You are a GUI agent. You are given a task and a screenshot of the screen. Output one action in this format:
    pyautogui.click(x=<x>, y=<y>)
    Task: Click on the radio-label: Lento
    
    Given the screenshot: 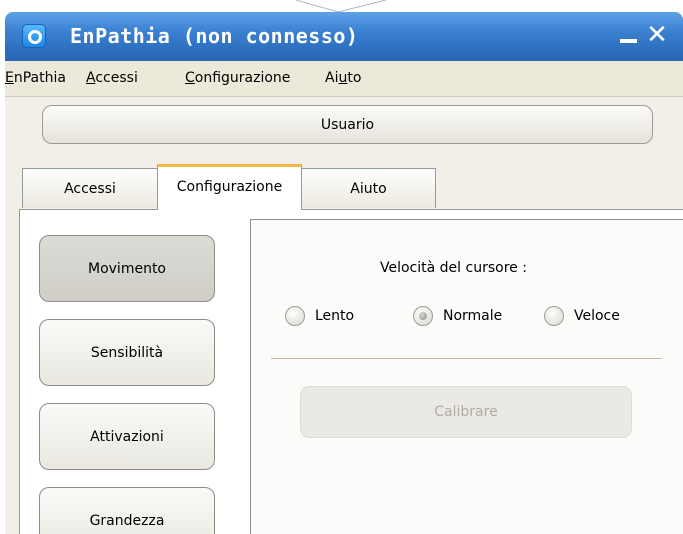 What is the action you would take?
    pyautogui.click(x=335, y=316)
    